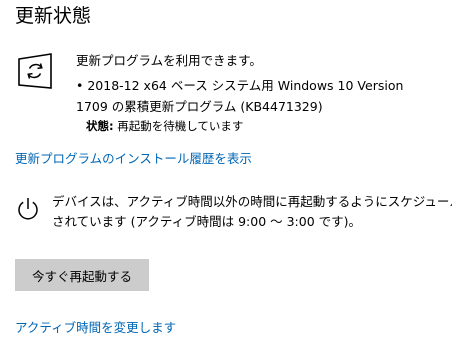 The image size is (452, 353). What do you see at coordinates (133, 159) in the screenshot?
I see `update-history-link: 更新プログラムのインストール履歴を表示` at bounding box center [133, 159].